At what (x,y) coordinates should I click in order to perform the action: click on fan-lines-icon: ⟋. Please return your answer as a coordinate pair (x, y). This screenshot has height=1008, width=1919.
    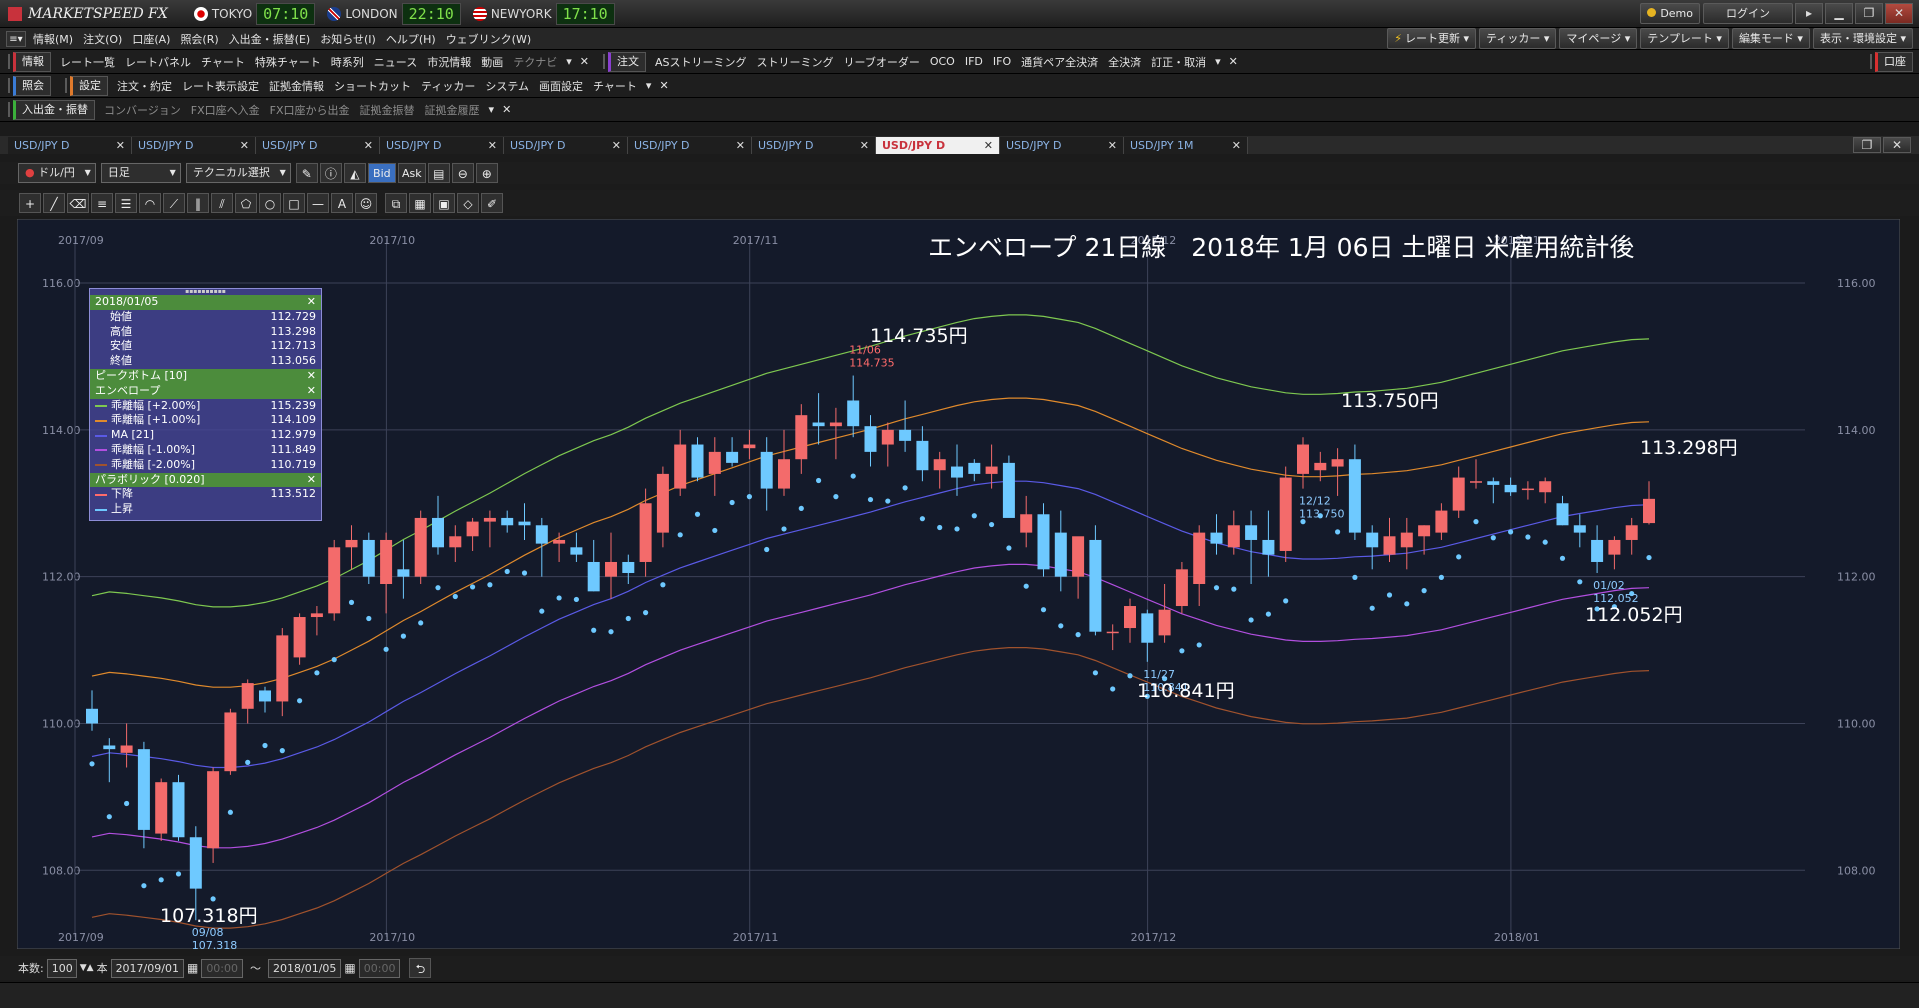
    Looking at the image, I should click on (174, 203).